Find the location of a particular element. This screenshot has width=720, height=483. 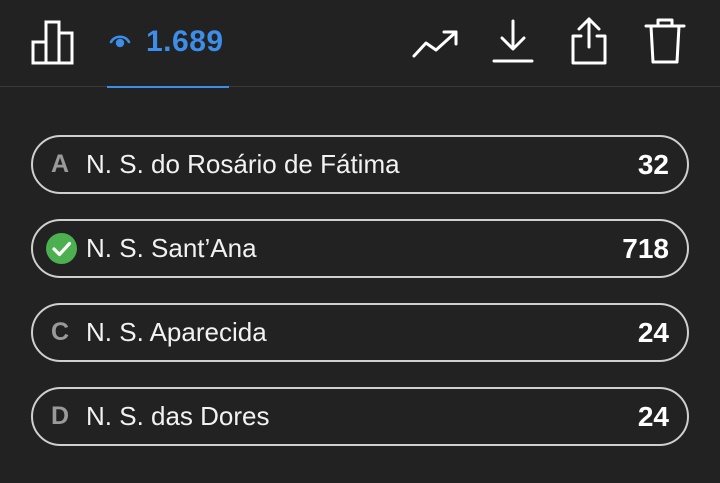

active-tab-indicator is located at coordinates (168, 87).